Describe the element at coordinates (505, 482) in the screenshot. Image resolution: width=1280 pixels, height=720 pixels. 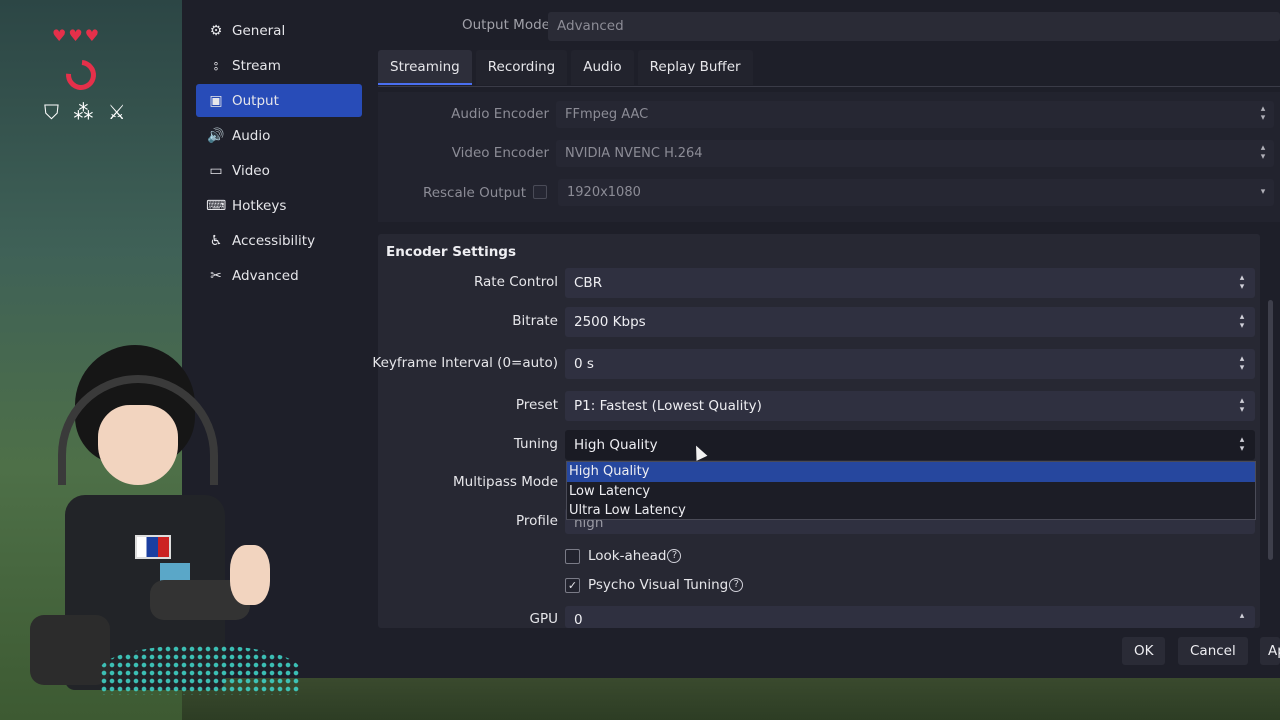
I see `multipass-mode-label: Multipass Mode` at that location.